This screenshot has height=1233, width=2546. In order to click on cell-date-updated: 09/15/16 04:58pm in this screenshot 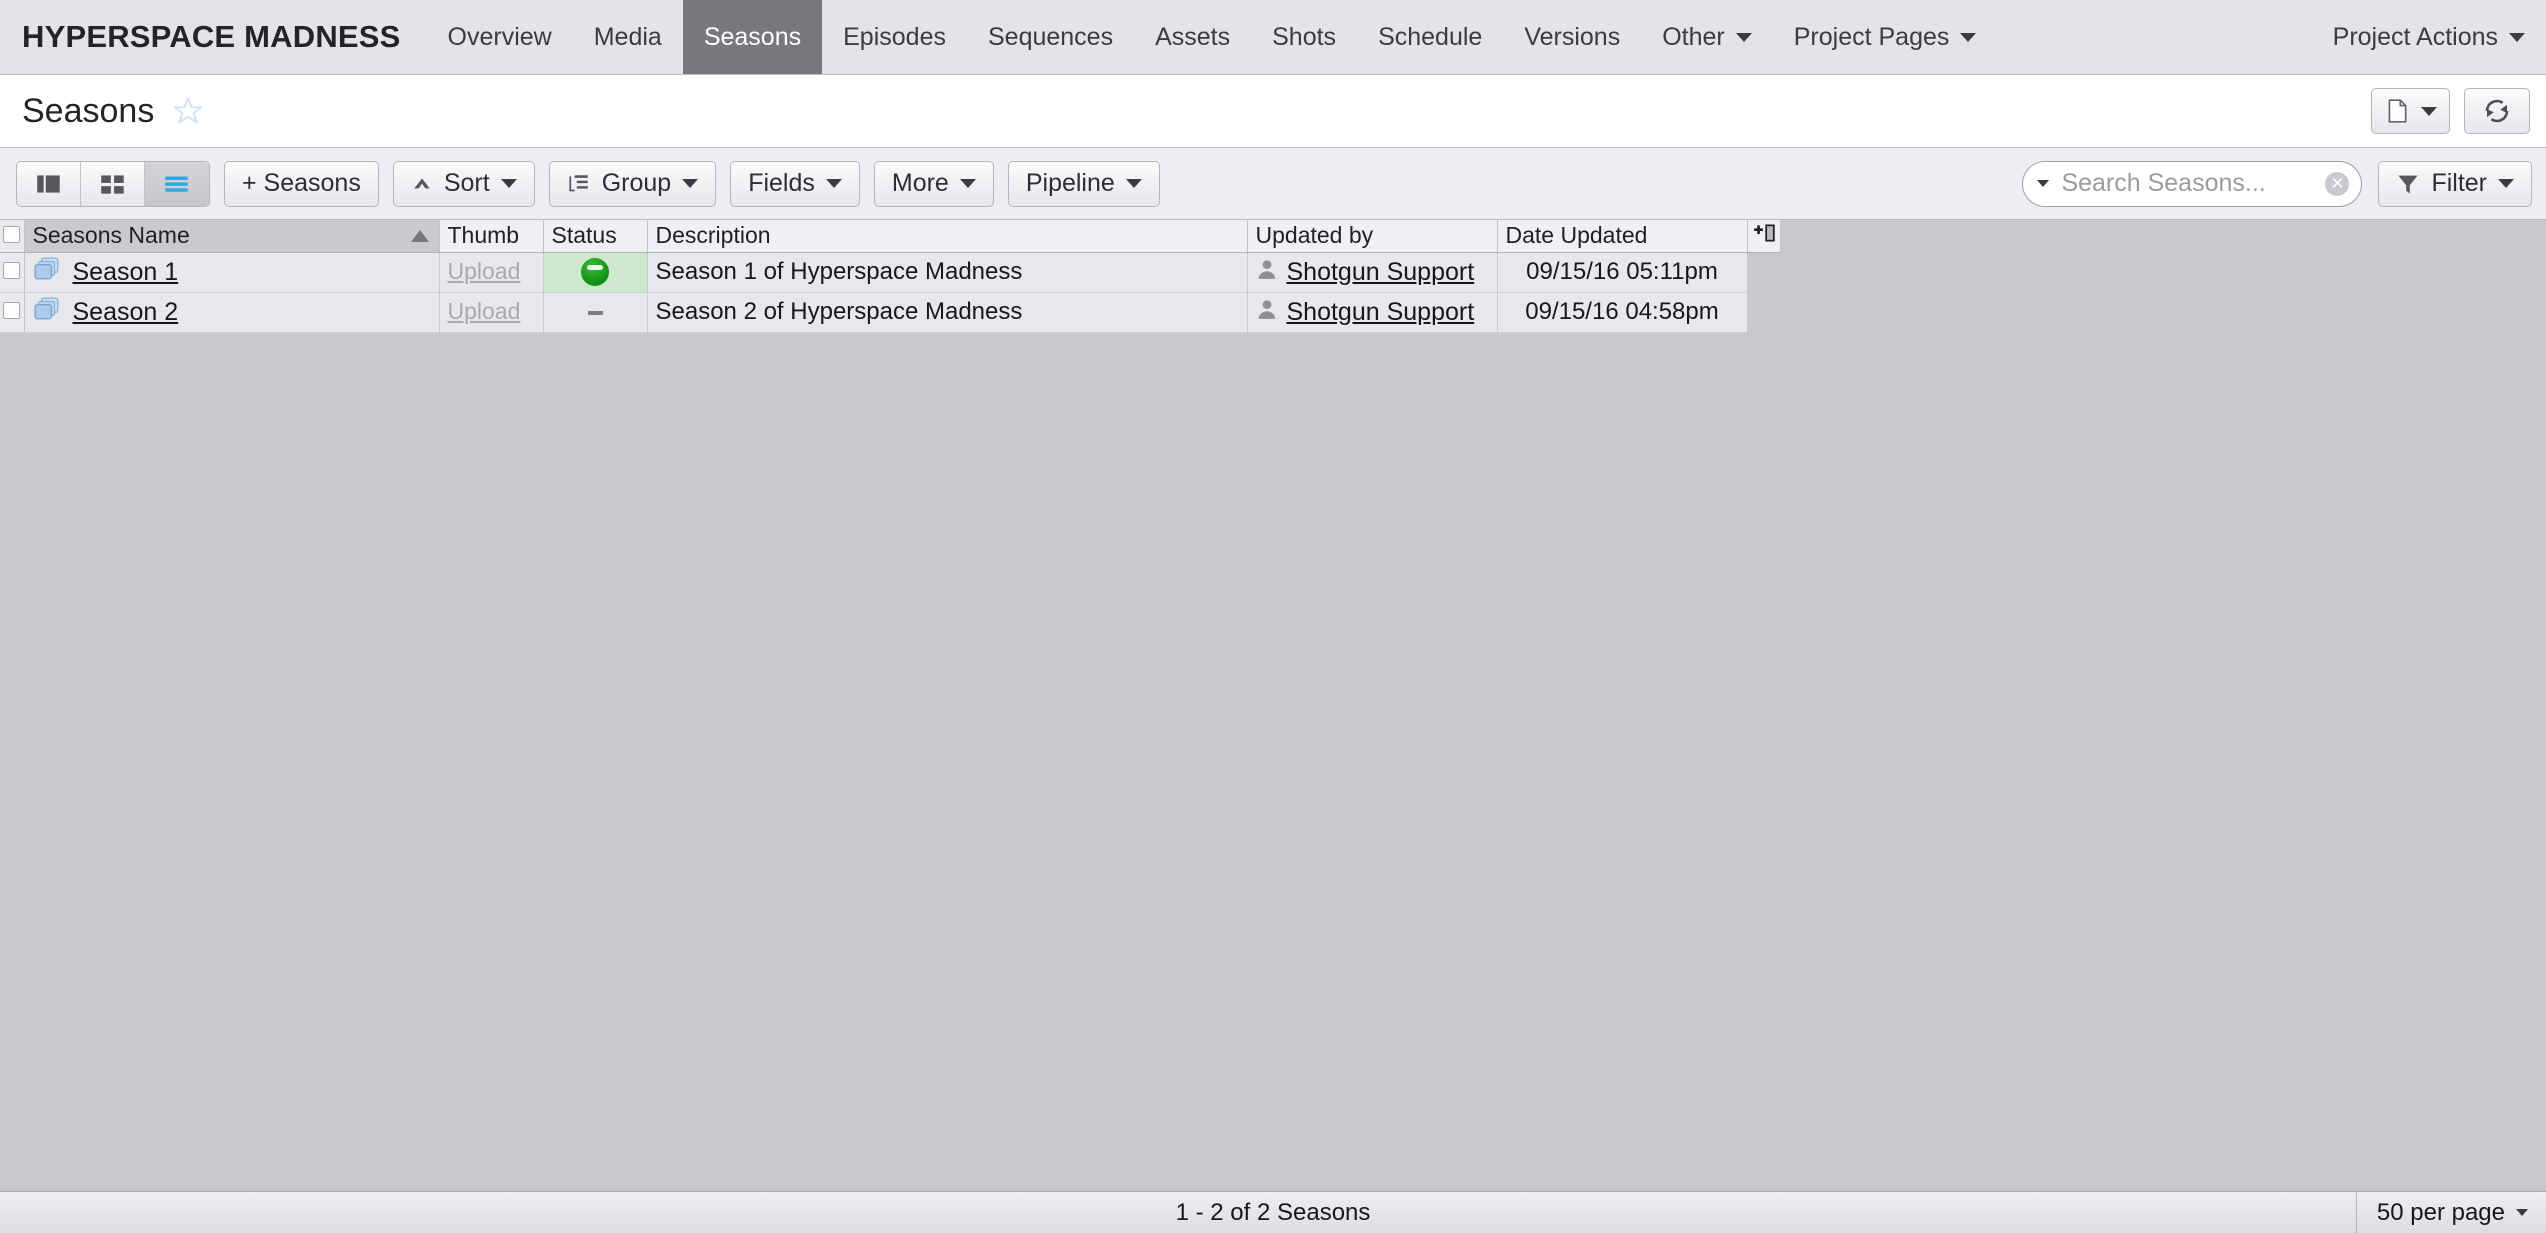, I will do `click(1622, 312)`.